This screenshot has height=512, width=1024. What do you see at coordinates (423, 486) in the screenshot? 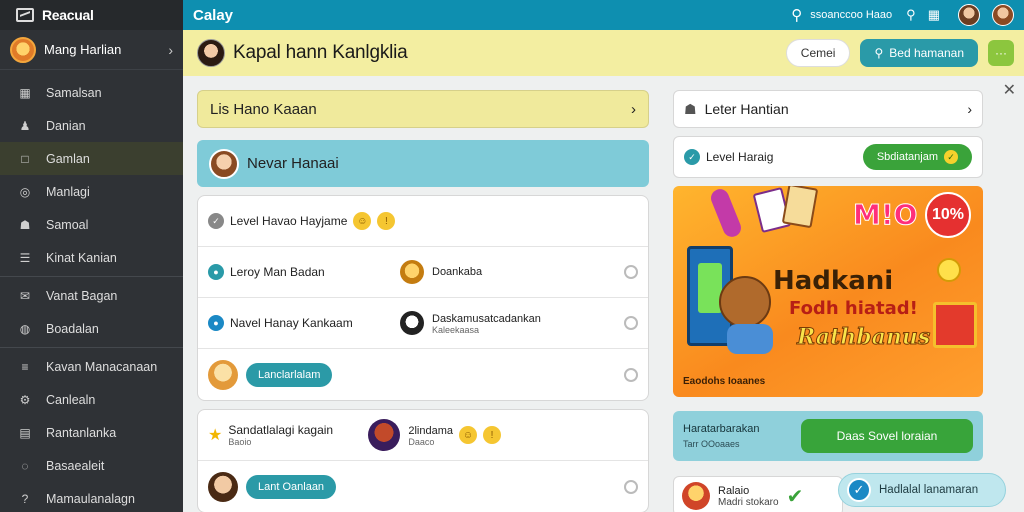
I see `list-item: Lant Oanlaan` at bounding box center [423, 486].